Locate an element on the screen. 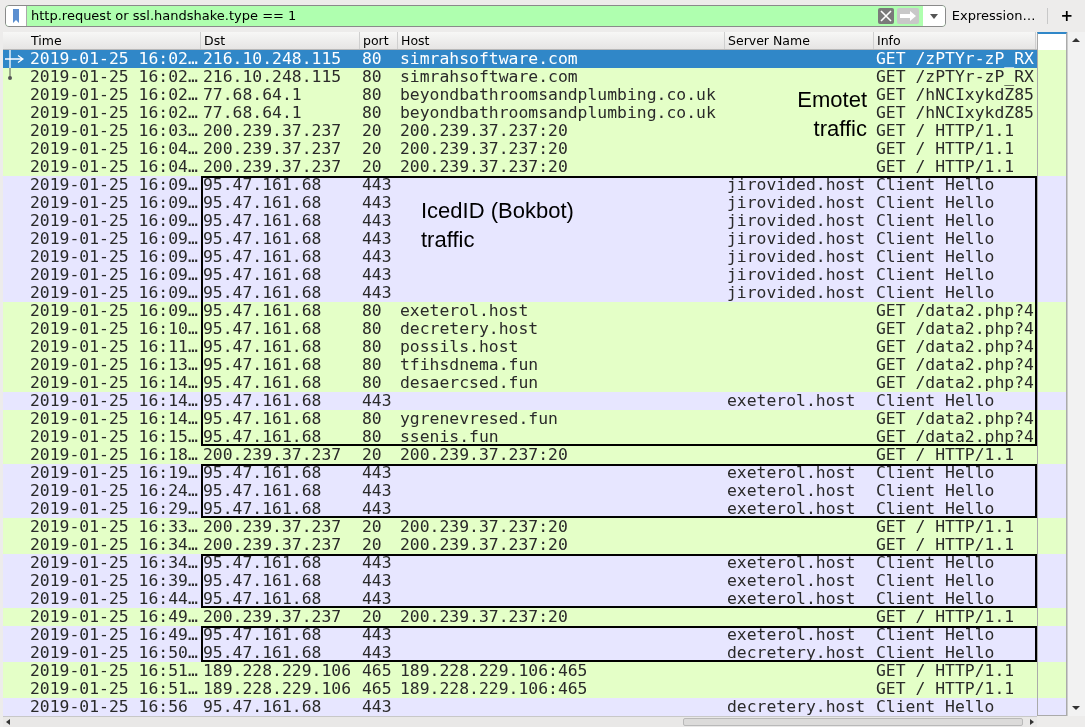 The image size is (1085, 727). bookmark-icon is located at coordinates (16, 15).